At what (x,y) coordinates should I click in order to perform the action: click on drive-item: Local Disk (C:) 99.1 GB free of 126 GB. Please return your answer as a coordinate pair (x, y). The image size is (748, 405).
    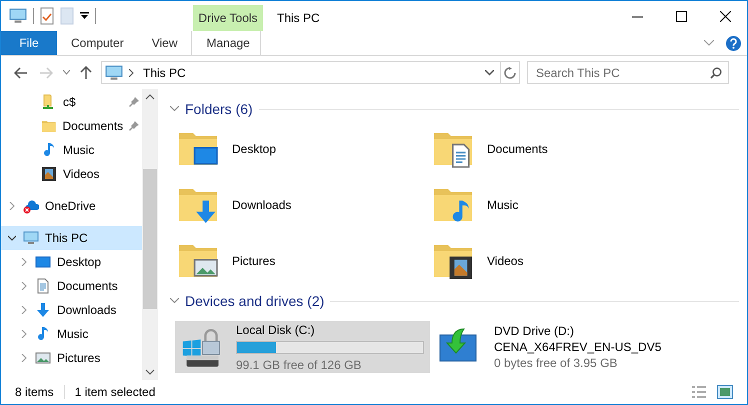
    Looking at the image, I should click on (302, 347).